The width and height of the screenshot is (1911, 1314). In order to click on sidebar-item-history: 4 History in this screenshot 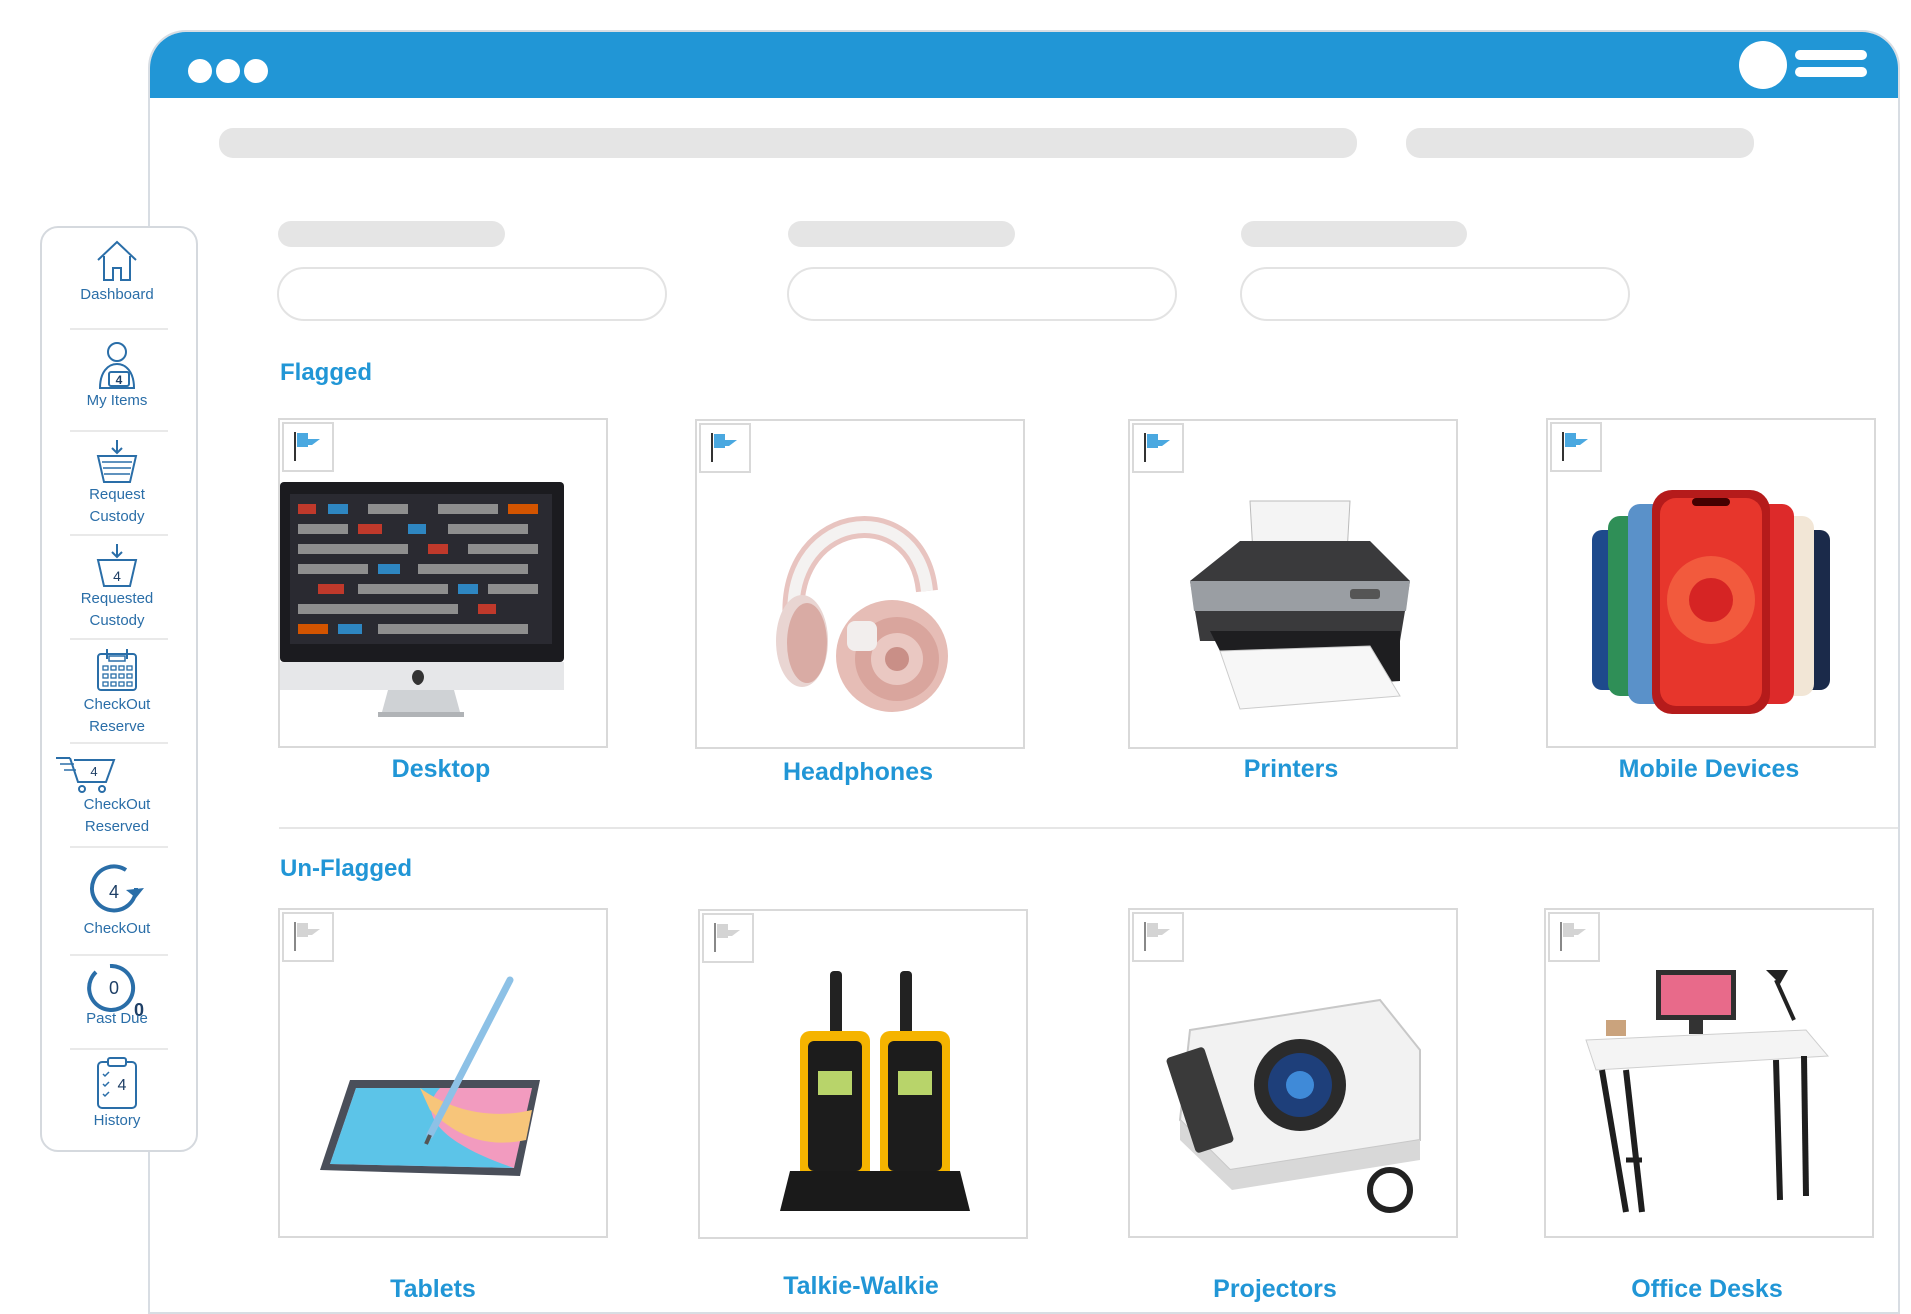, I will do `click(117, 1094)`.